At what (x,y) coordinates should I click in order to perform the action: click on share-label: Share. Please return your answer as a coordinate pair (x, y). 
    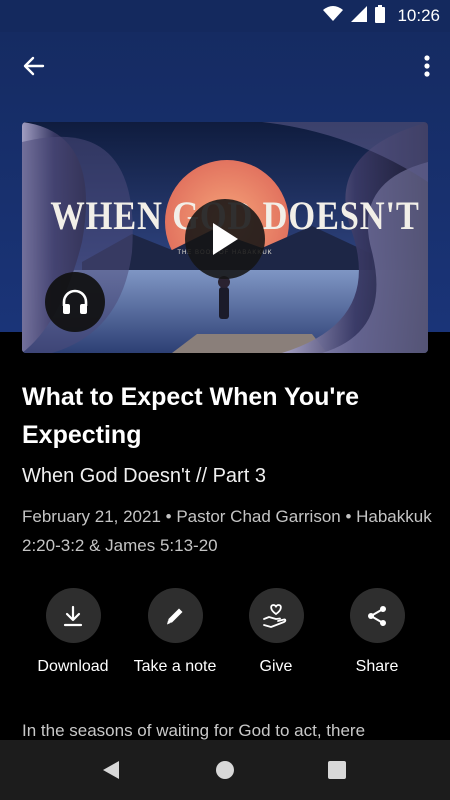
    Looking at the image, I should click on (377, 666).